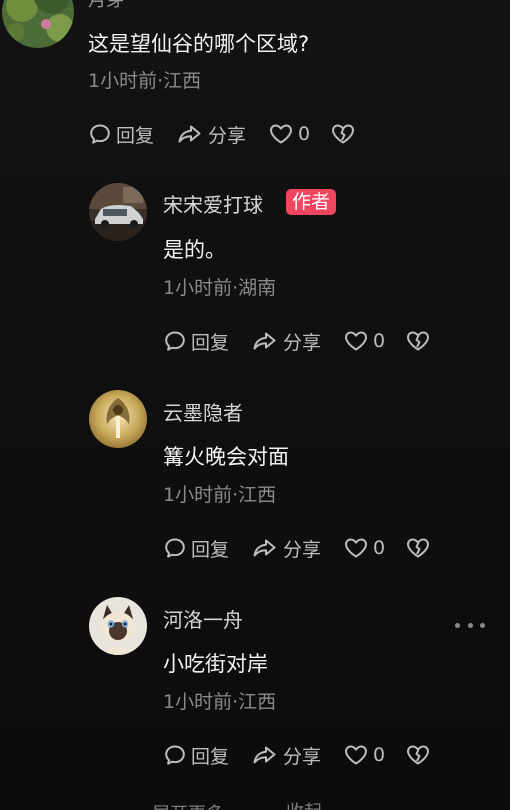 Image resolution: width=510 pixels, height=810 pixels. I want to click on comment-text: 篝火晚会对面, so click(226, 457).